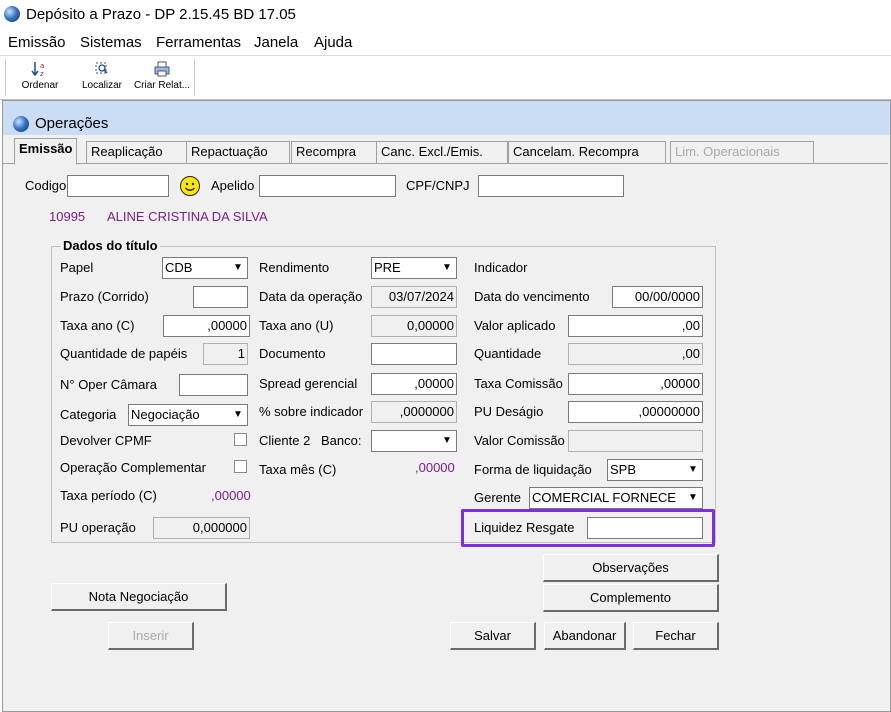 This screenshot has height=712, width=891. I want to click on print-report-icon, so click(162, 69).